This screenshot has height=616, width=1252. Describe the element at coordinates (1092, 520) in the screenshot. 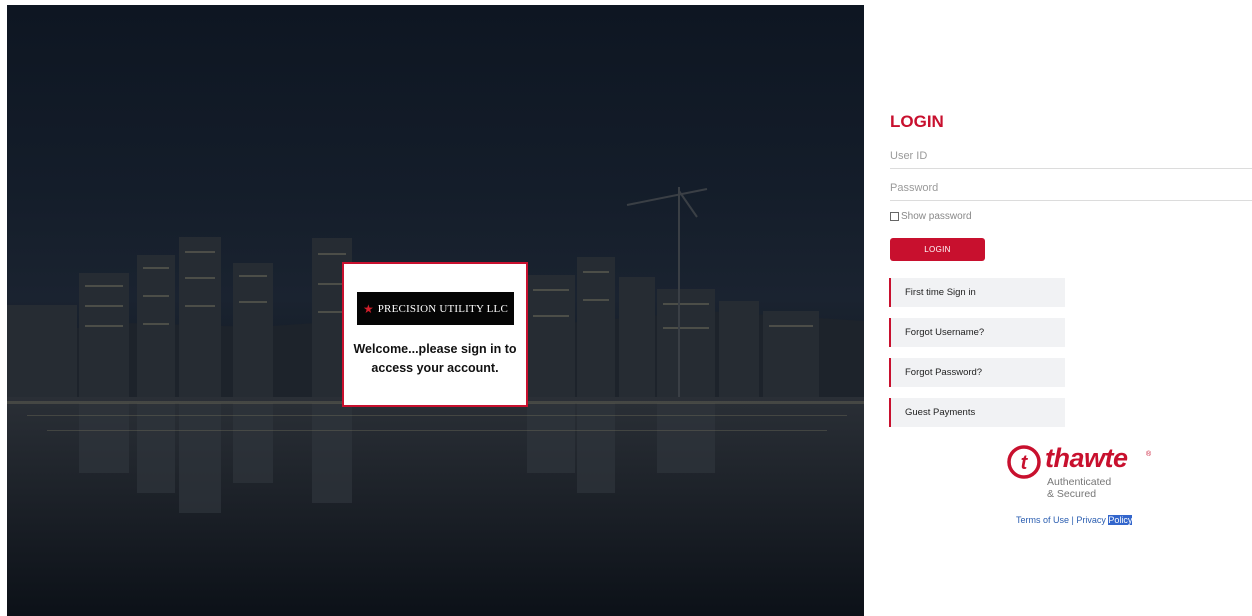

I see `privacy-policy-link-part1: Privacy` at that location.